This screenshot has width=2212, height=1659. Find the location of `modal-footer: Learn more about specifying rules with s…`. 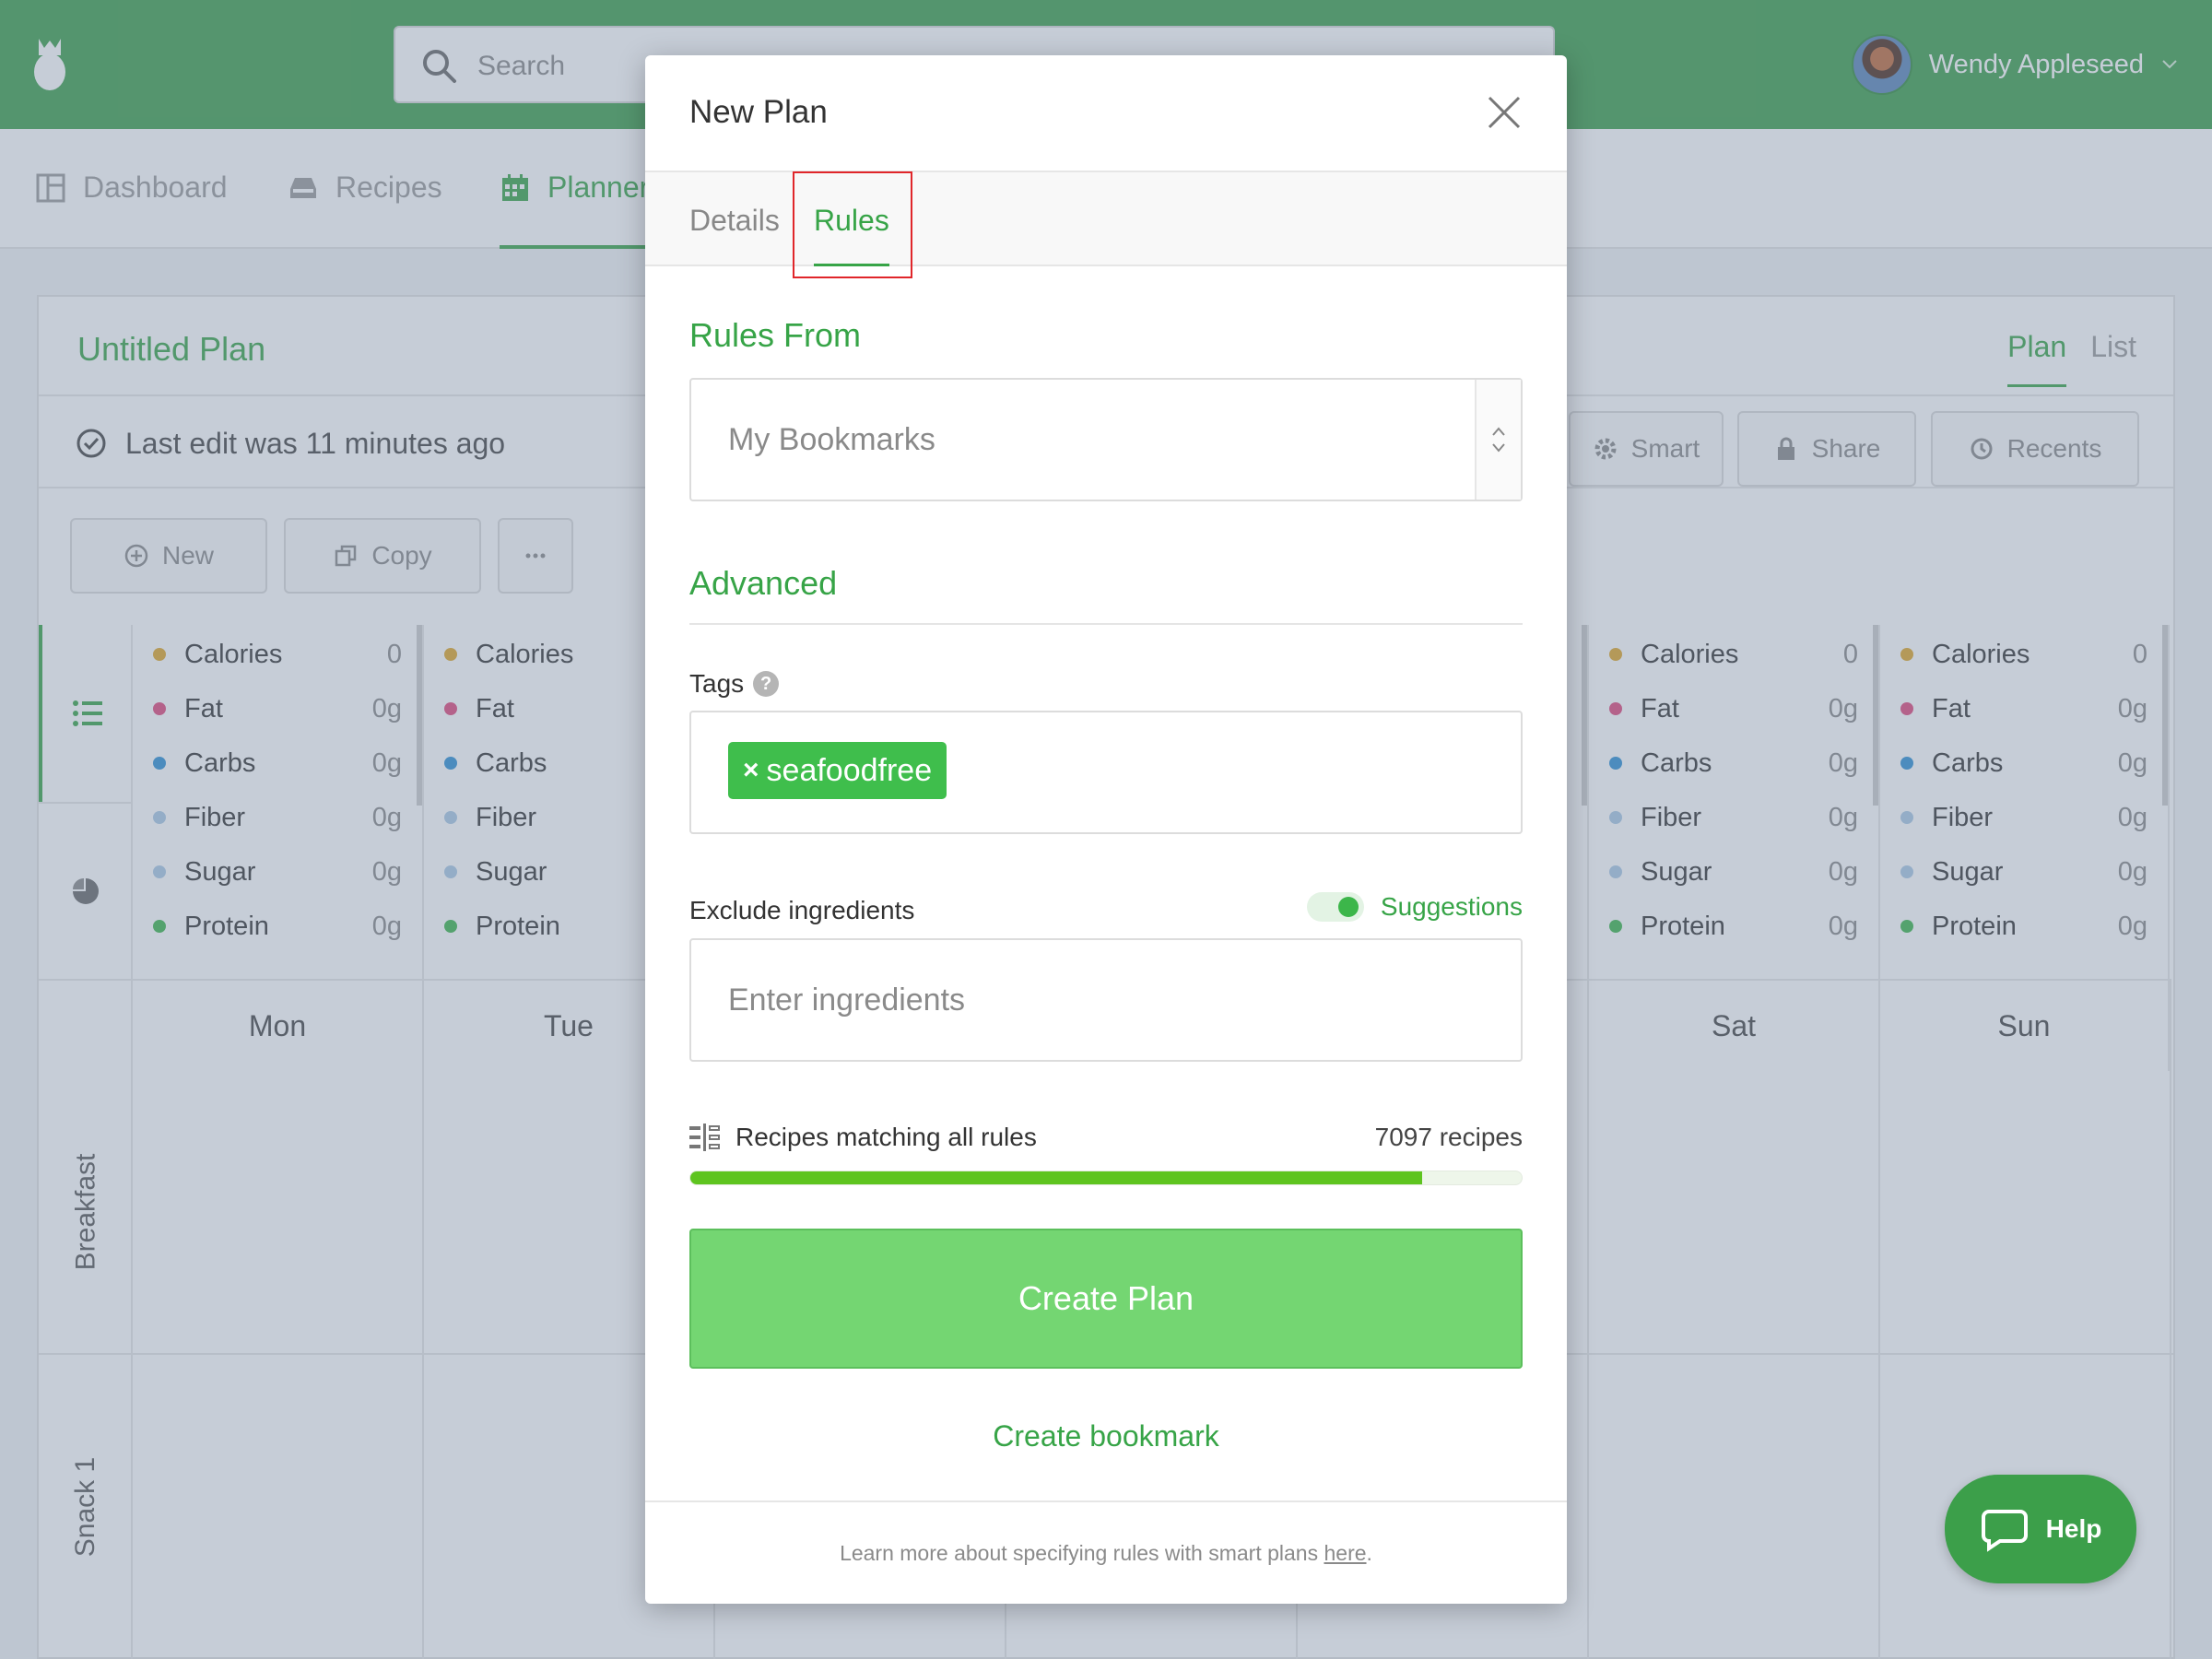

modal-footer: Learn more about specifying rules with s… is located at coordinates (1106, 1552).